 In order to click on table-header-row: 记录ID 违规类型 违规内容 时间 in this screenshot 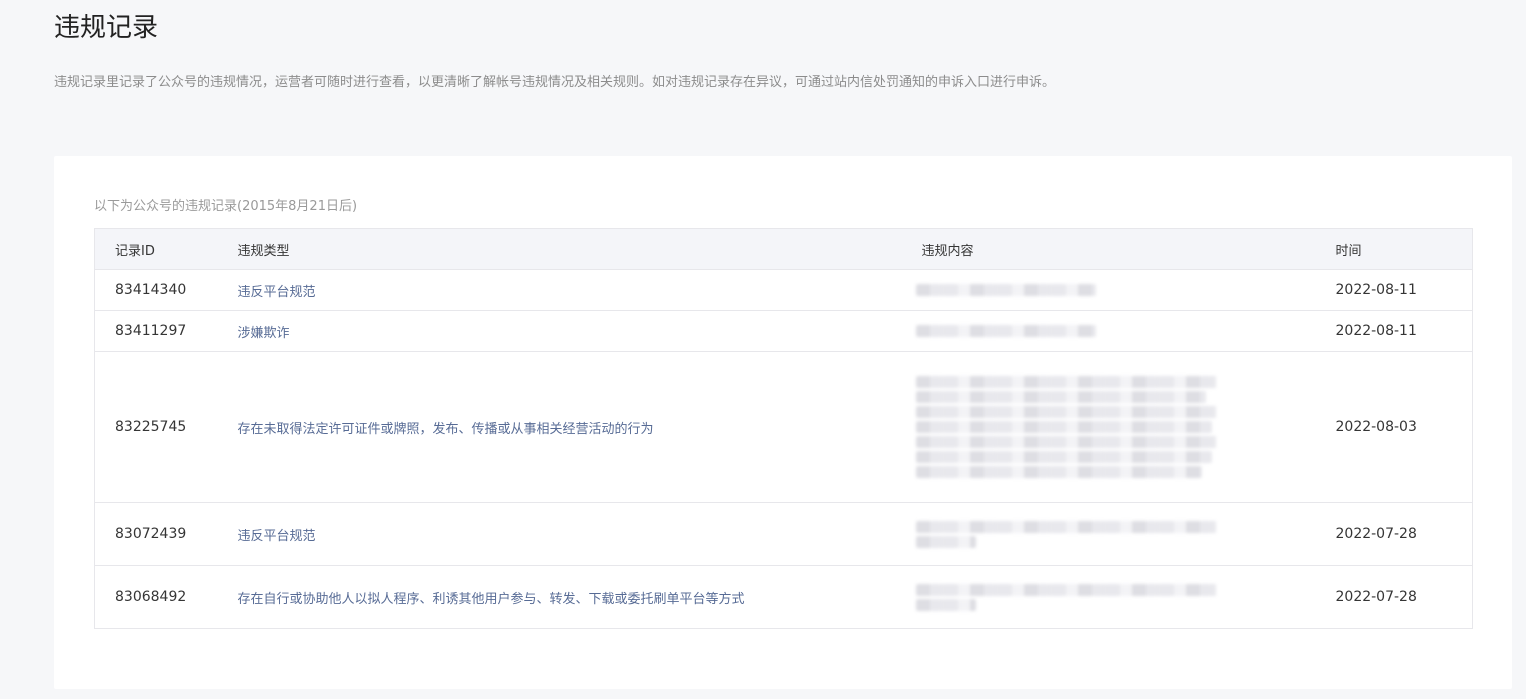, I will do `click(783, 249)`.